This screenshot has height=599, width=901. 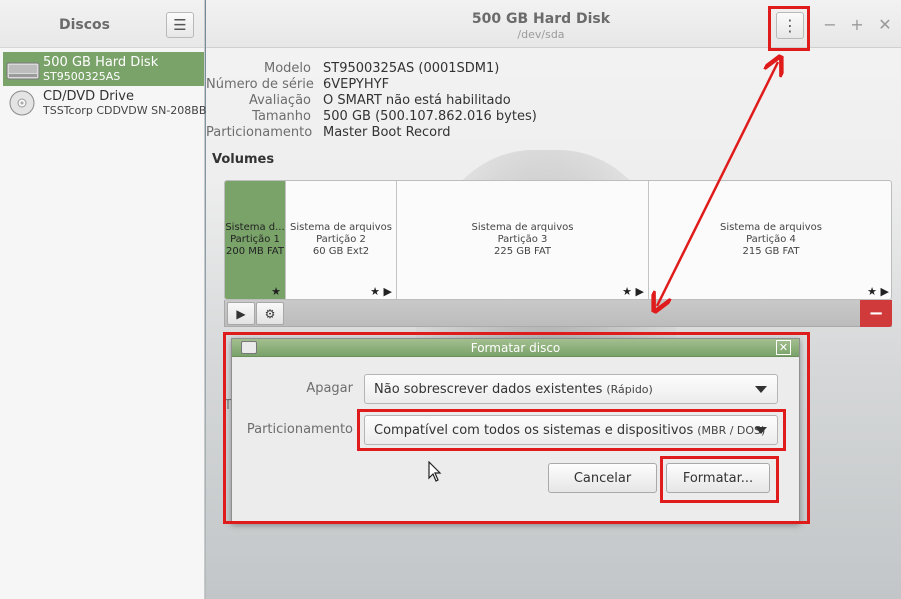 I want to click on detail-label: Avaliação, so click(x=279, y=100).